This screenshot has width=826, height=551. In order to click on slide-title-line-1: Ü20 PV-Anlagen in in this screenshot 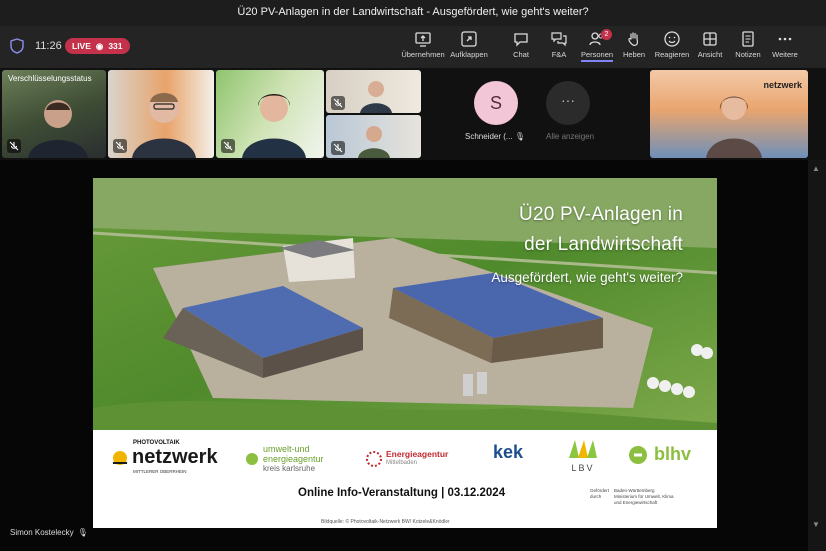, I will do `click(601, 214)`.